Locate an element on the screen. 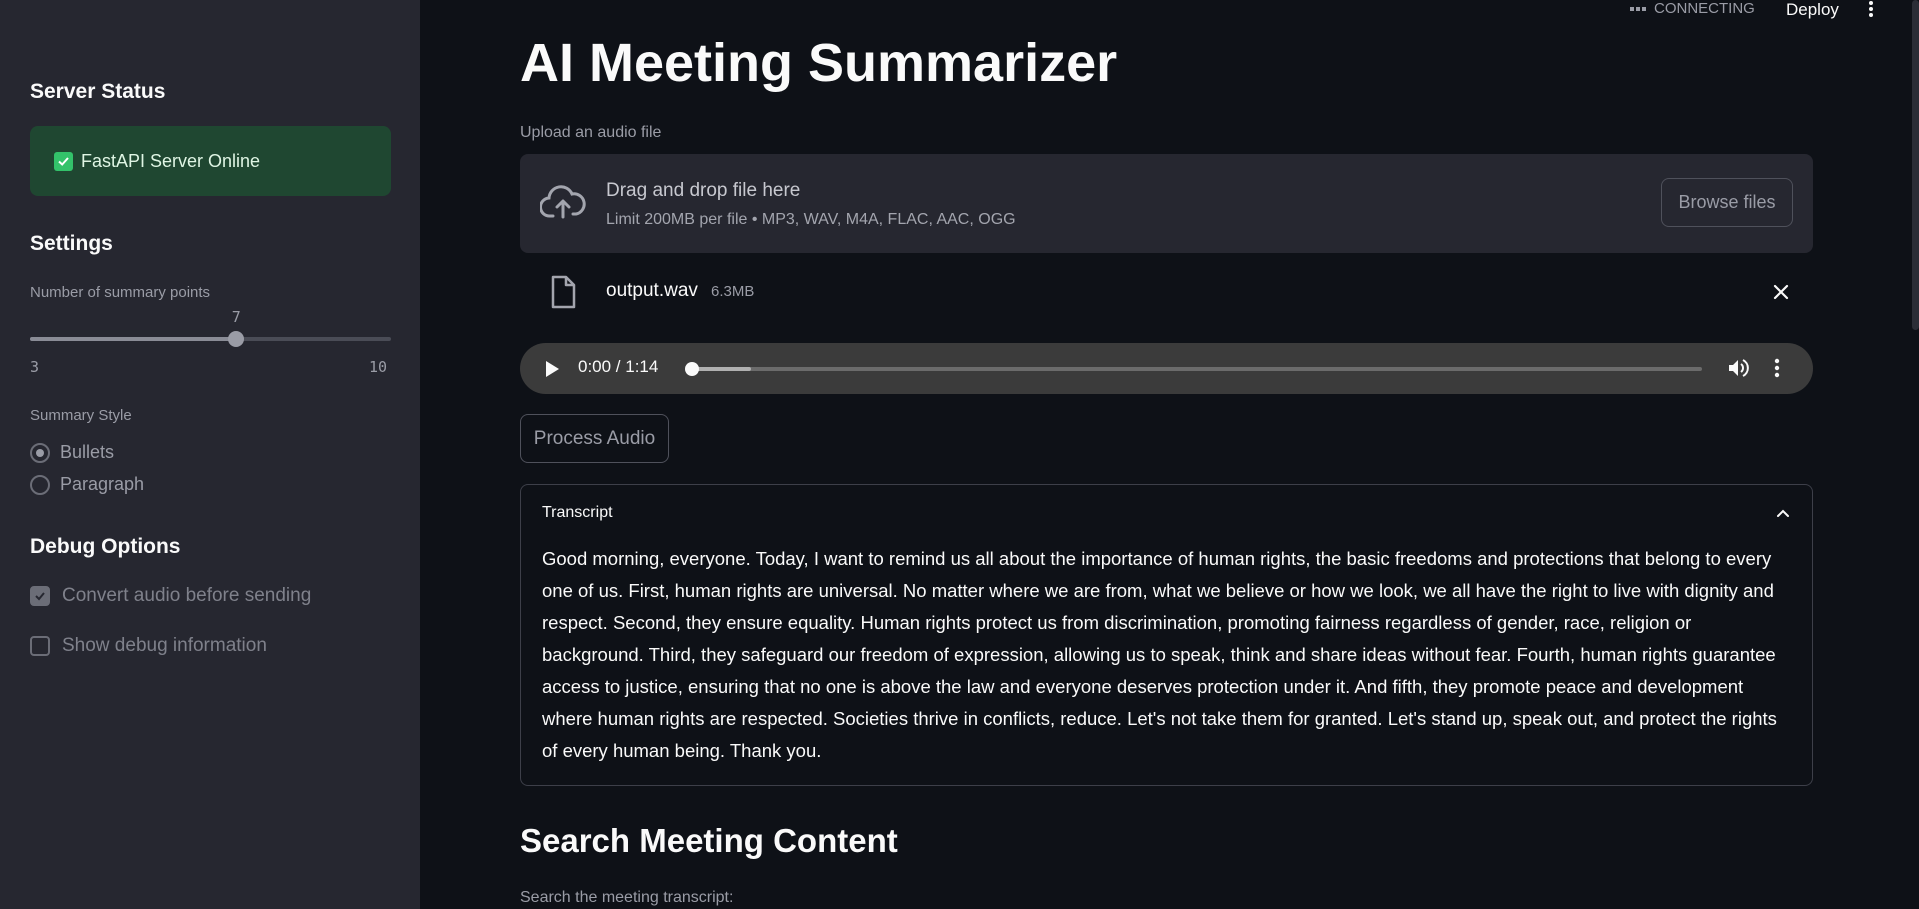 The image size is (1919, 909). uploaded-file: output.wav 6.3MB is located at coordinates (1166, 292).